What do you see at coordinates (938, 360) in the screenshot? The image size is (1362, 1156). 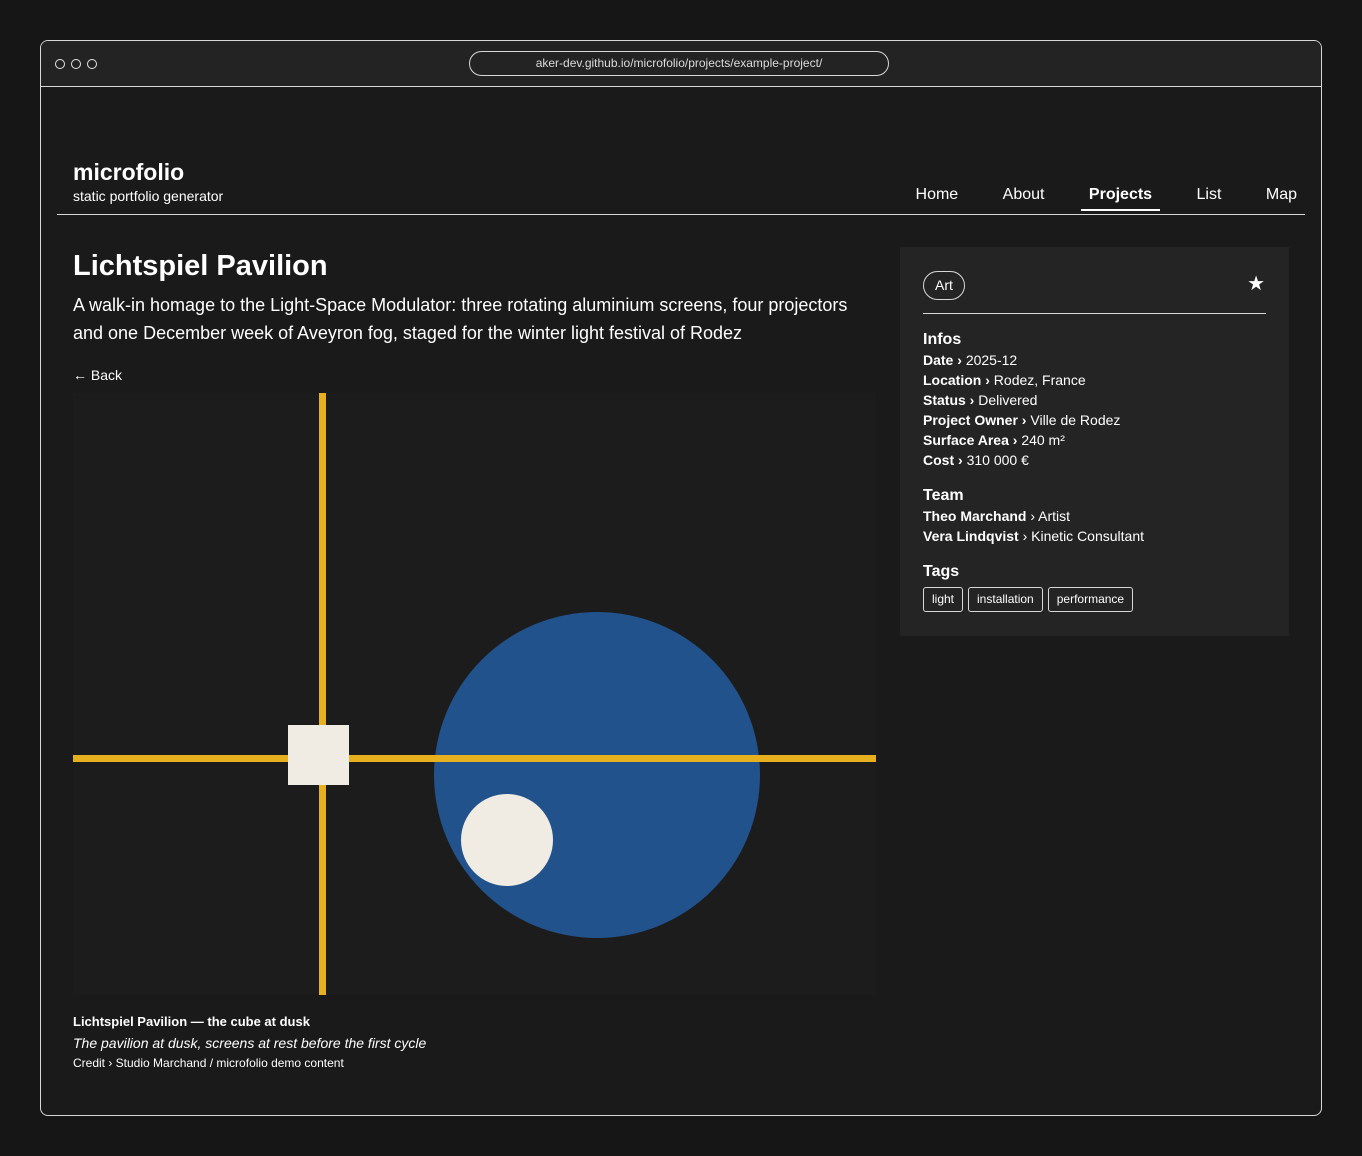 I see `info-label: Date` at bounding box center [938, 360].